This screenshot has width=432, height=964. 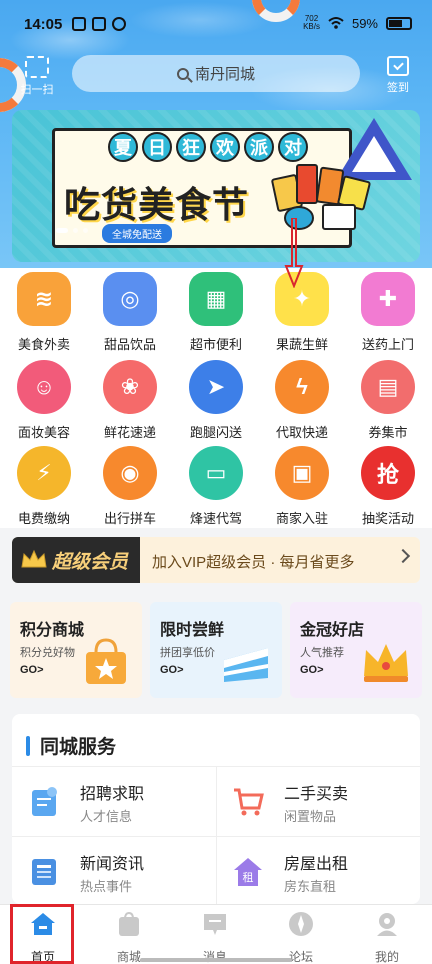 I want to click on service-subtitle: 闲置物品, so click(x=310, y=816).